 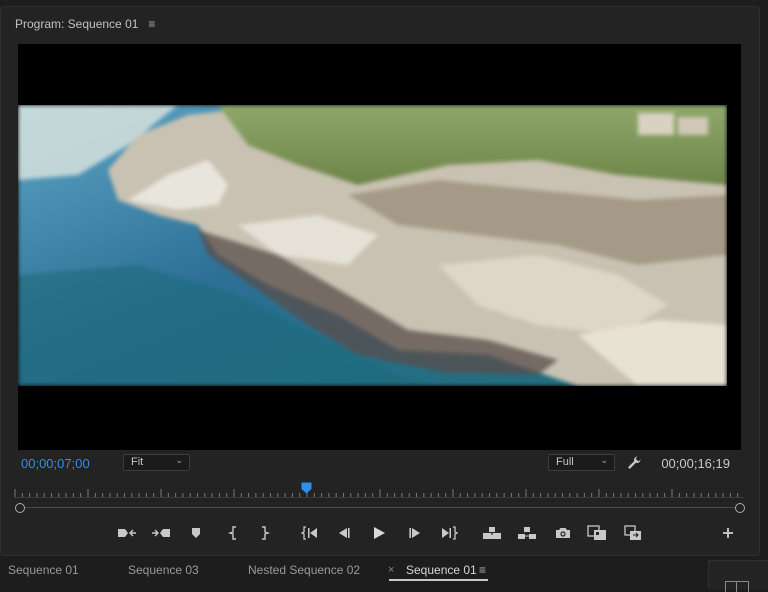 I want to click on scrollbar-right-handle, so click(x=740, y=508).